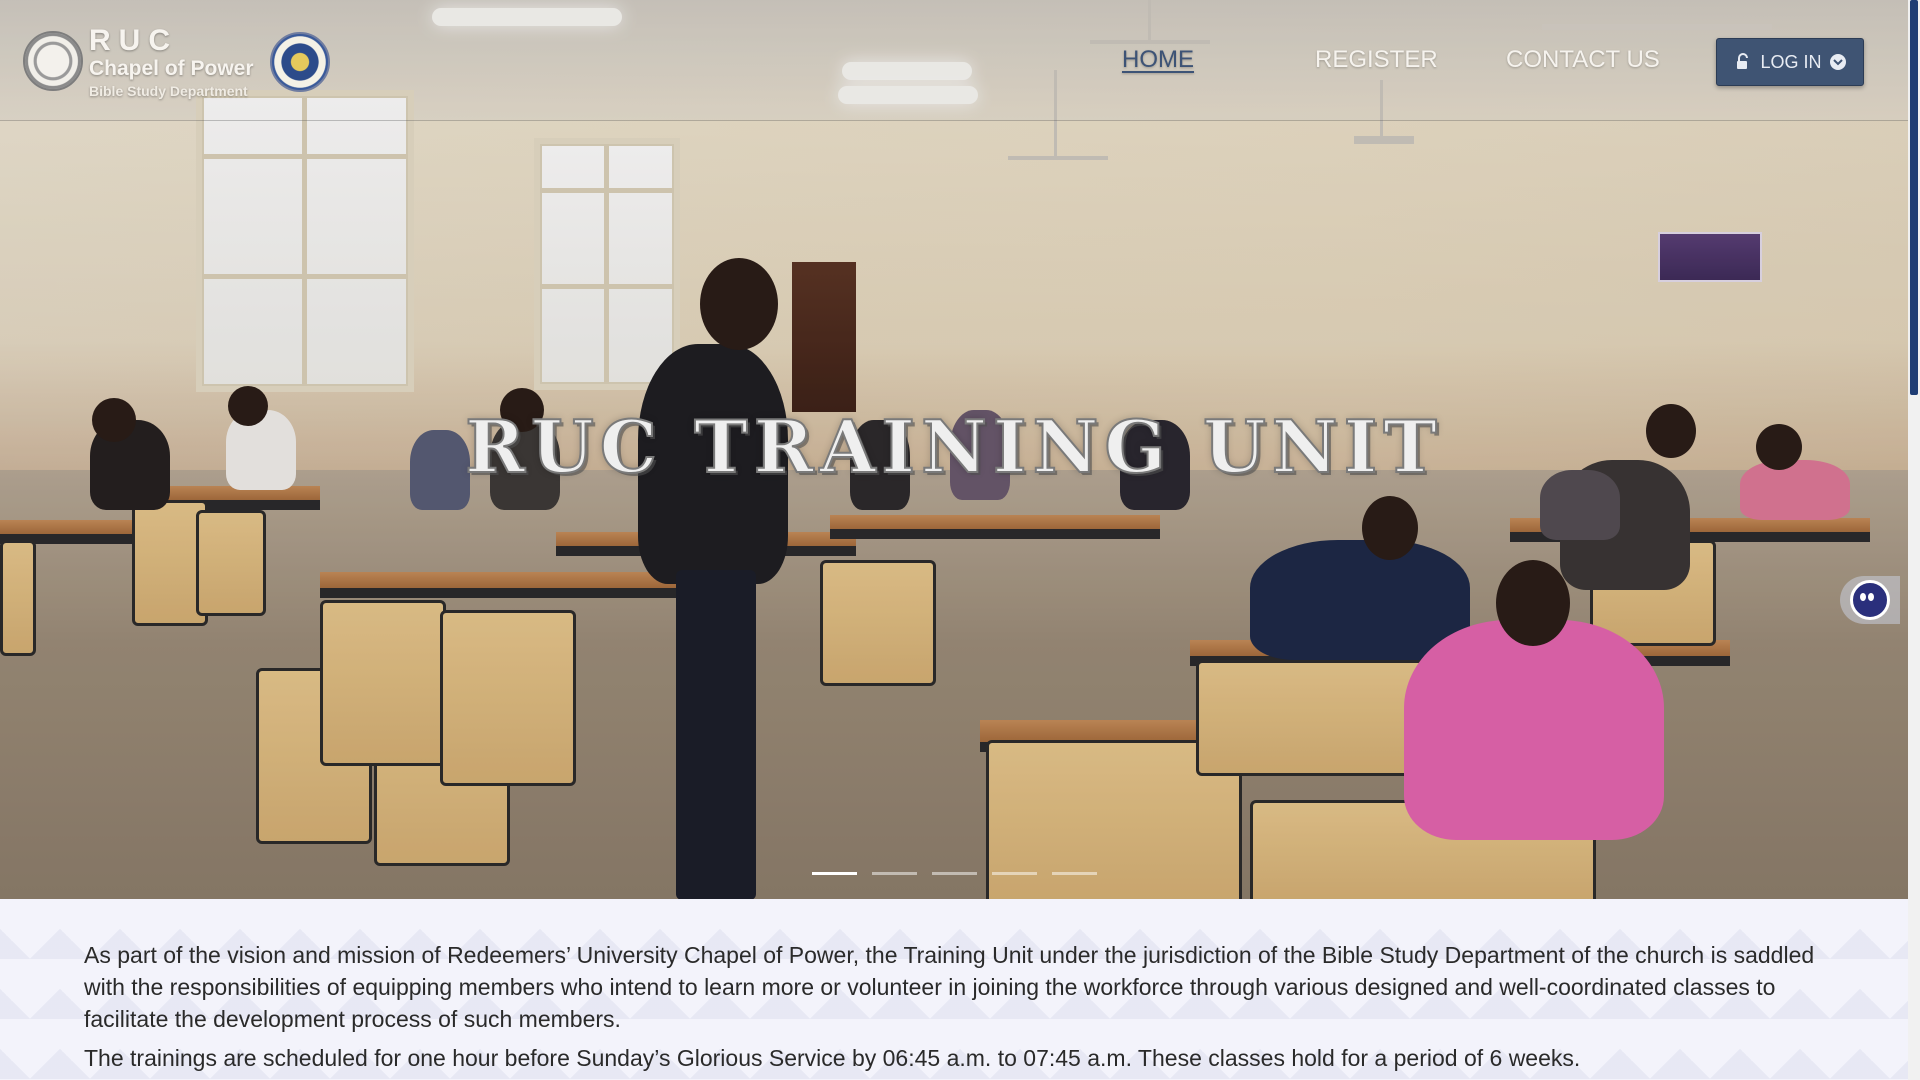 The width and height of the screenshot is (1920, 1080). I want to click on hero-title: RUC TRAINING UNIT, so click(953, 446).